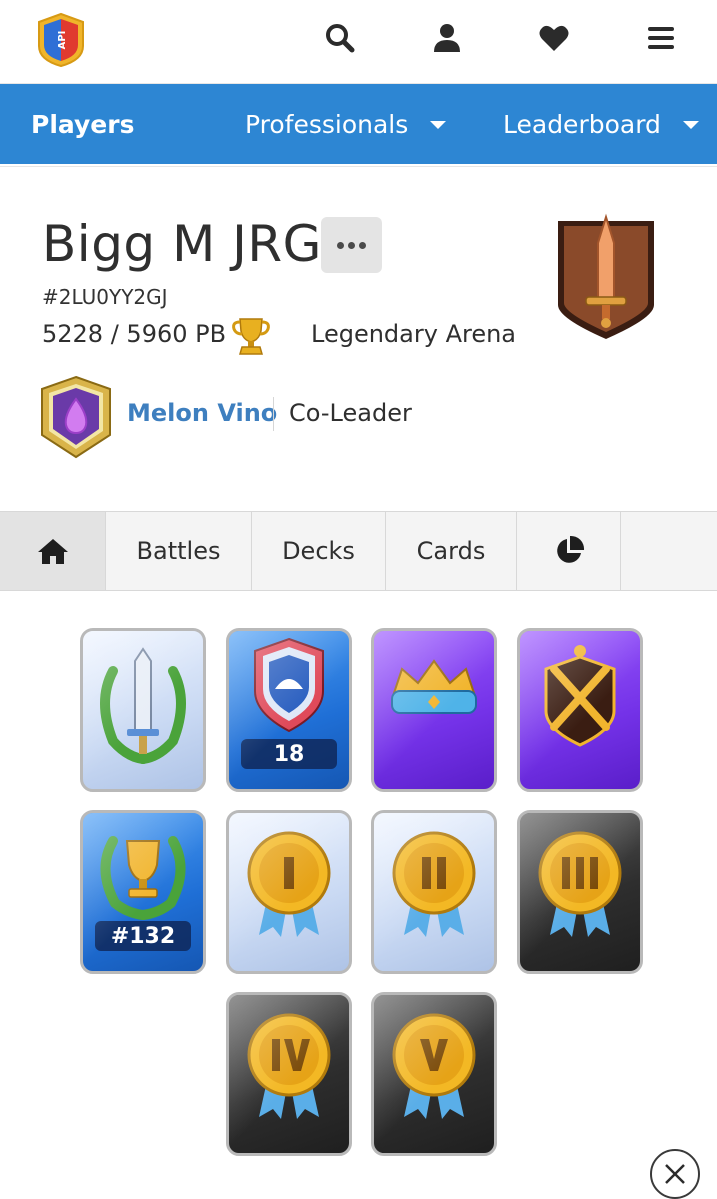 The image size is (717, 1199). I want to click on badge-medal-v, so click(434, 1074).